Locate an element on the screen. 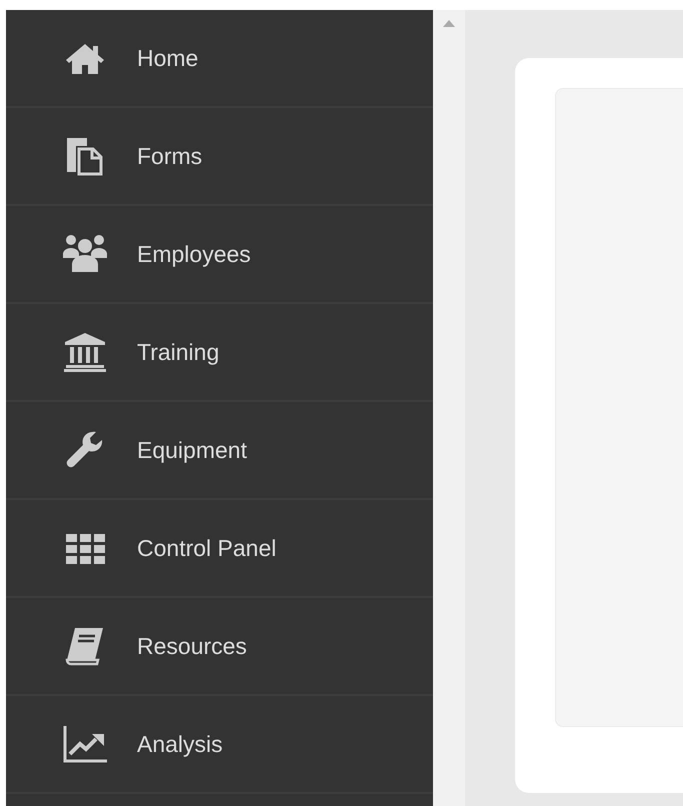 The height and width of the screenshot is (806, 683). sidebar-item-label: Control Panel is located at coordinates (206, 548).